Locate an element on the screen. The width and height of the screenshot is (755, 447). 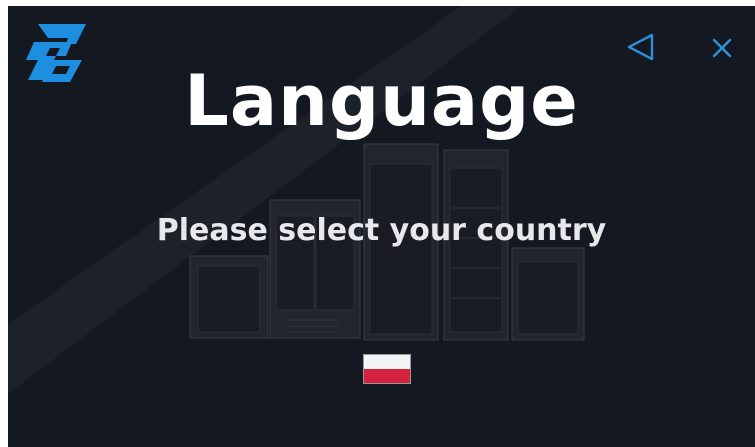
poland-flag-button is located at coordinates (387, 369).